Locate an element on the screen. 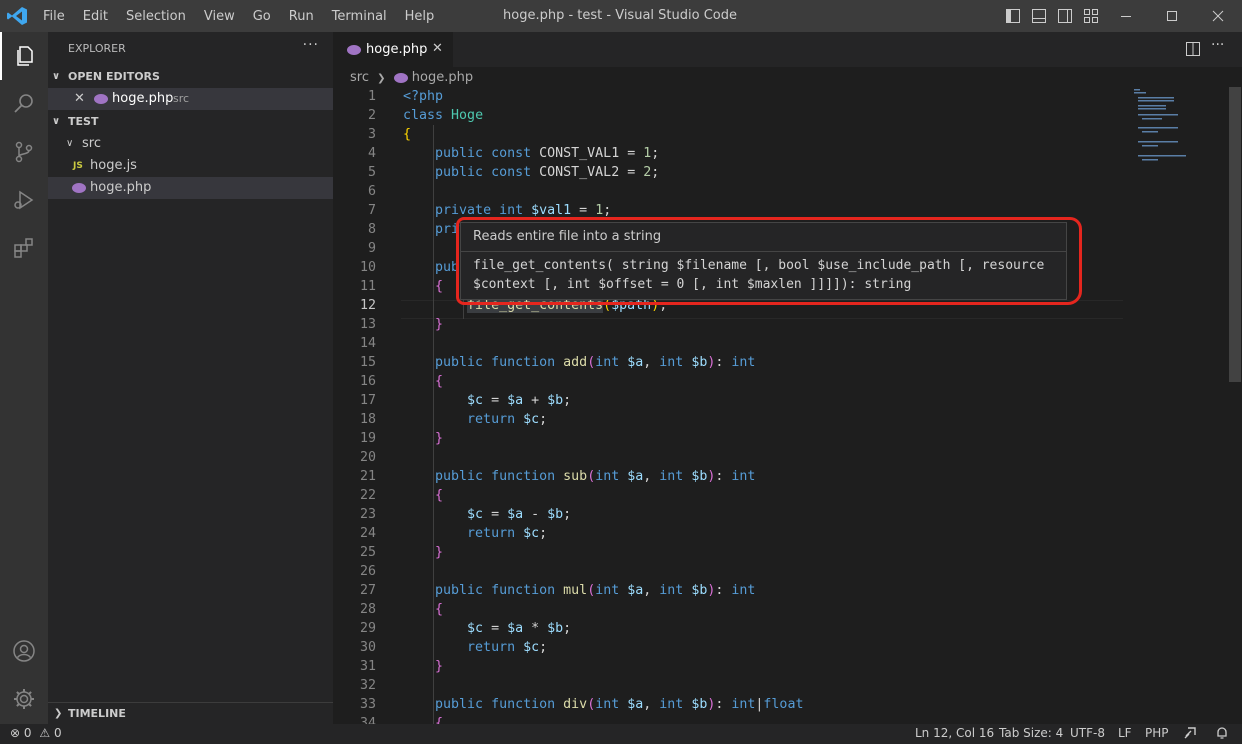 The width and height of the screenshot is (1242, 744). line-number: 7 is located at coordinates (371, 210).